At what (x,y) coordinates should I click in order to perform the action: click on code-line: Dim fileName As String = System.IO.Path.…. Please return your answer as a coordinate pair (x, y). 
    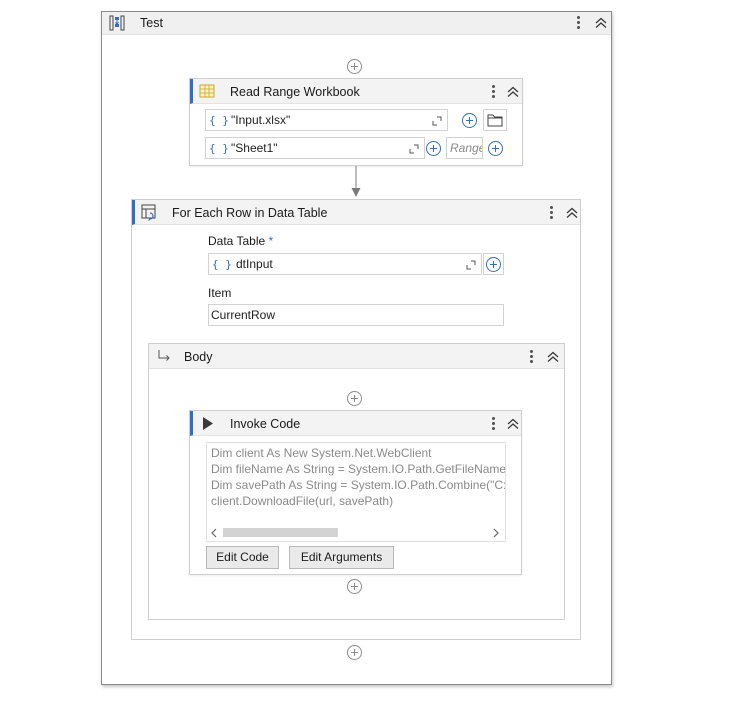
    Looking at the image, I should click on (358, 469).